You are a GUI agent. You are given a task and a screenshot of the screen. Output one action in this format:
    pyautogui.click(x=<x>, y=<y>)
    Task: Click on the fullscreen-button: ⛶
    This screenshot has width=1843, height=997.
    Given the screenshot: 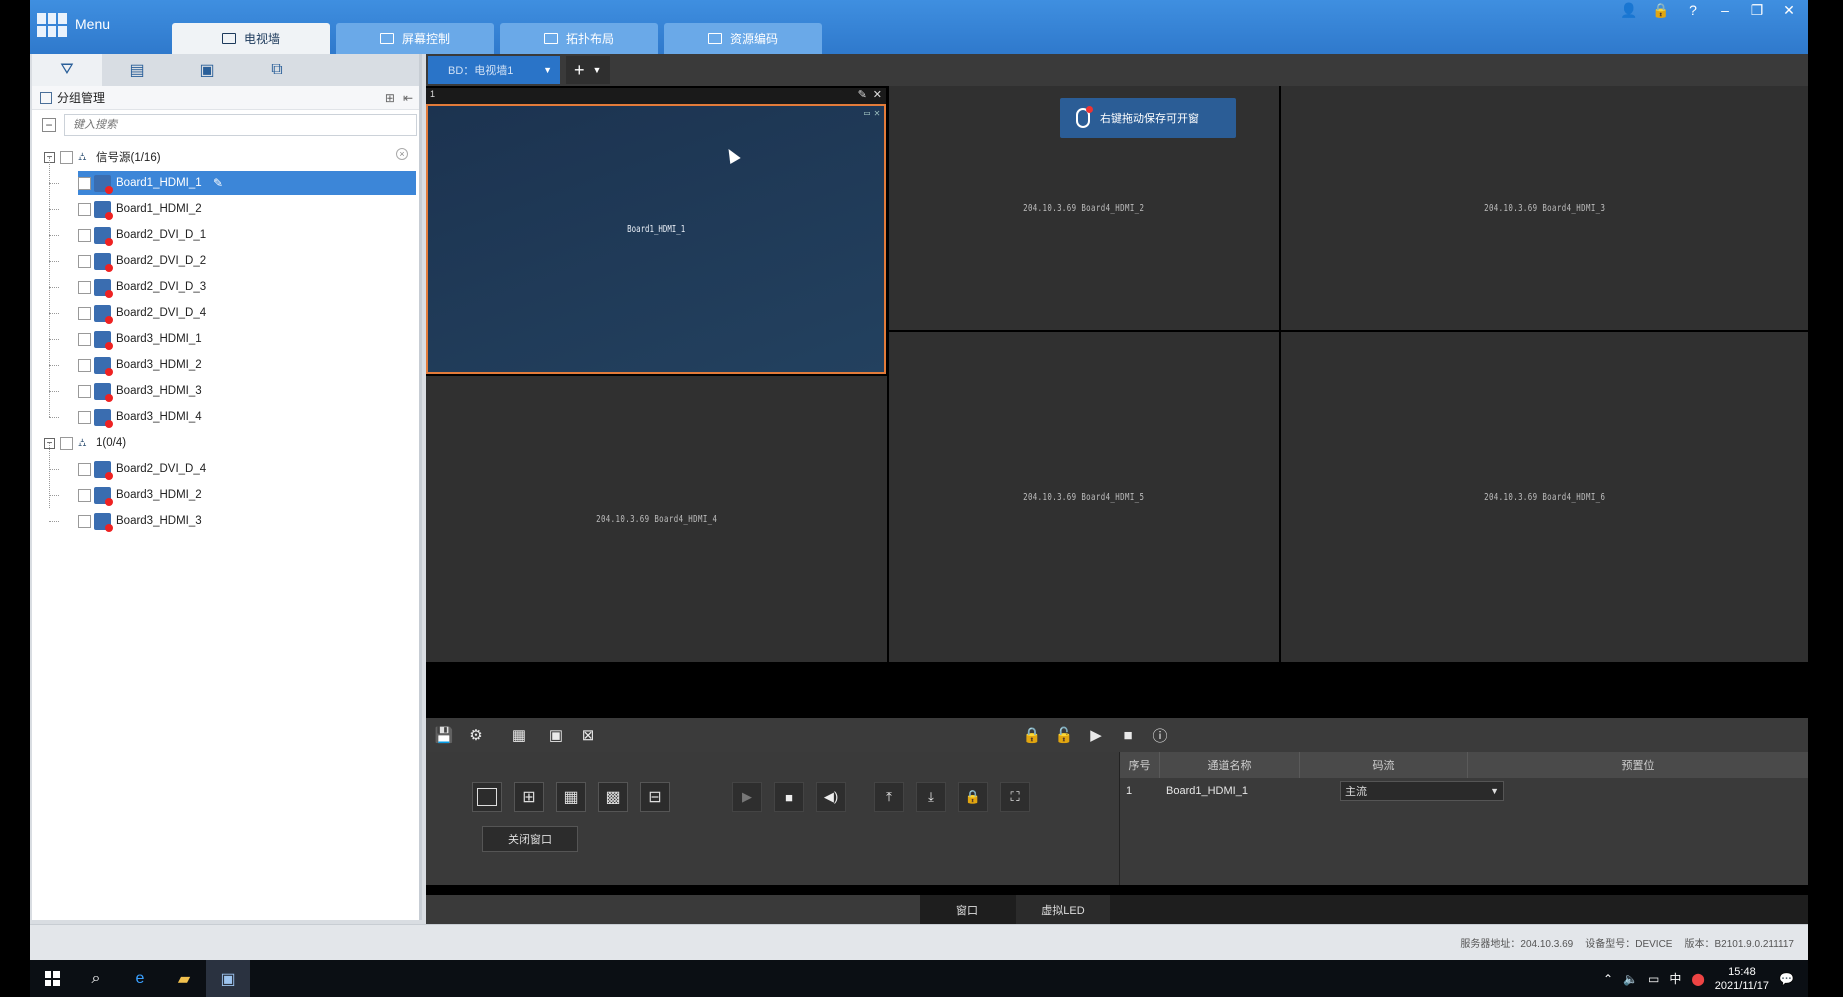 What is the action you would take?
    pyautogui.click(x=1015, y=797)
    